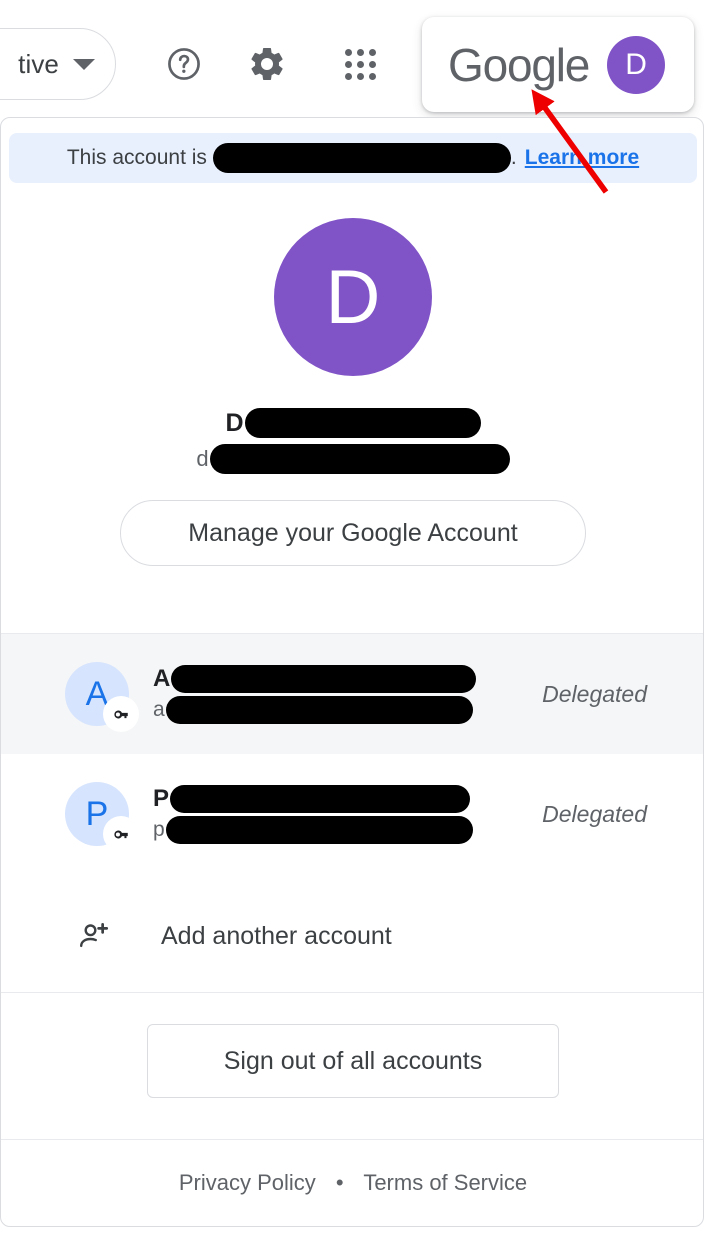  I want to click on account-list-item: A A a Delegated, so click(352, 694).